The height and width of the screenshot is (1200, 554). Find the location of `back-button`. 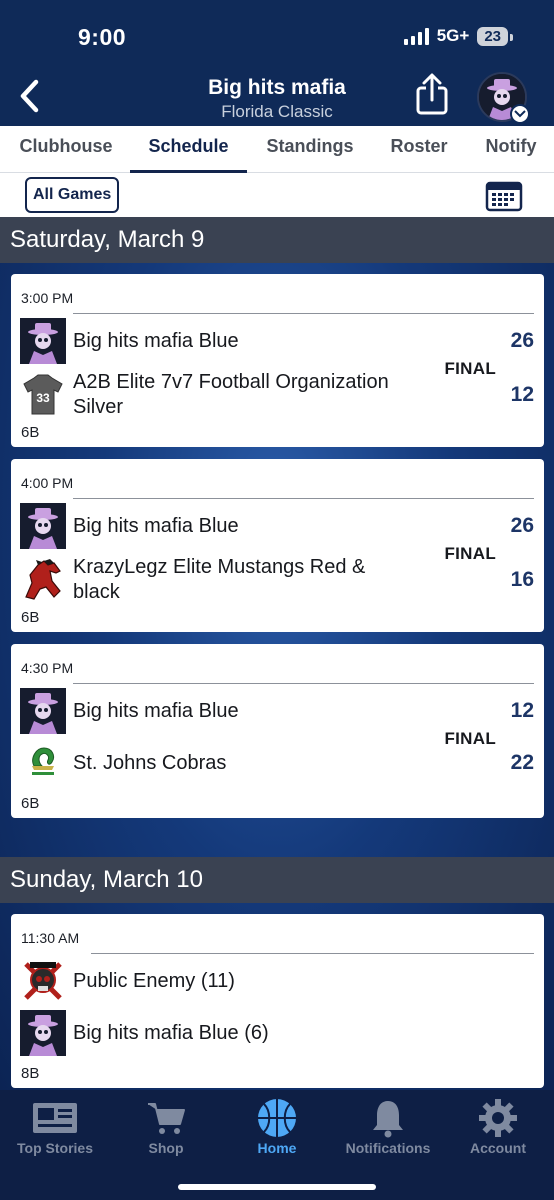

back-button is located at coordinates (29, 96).